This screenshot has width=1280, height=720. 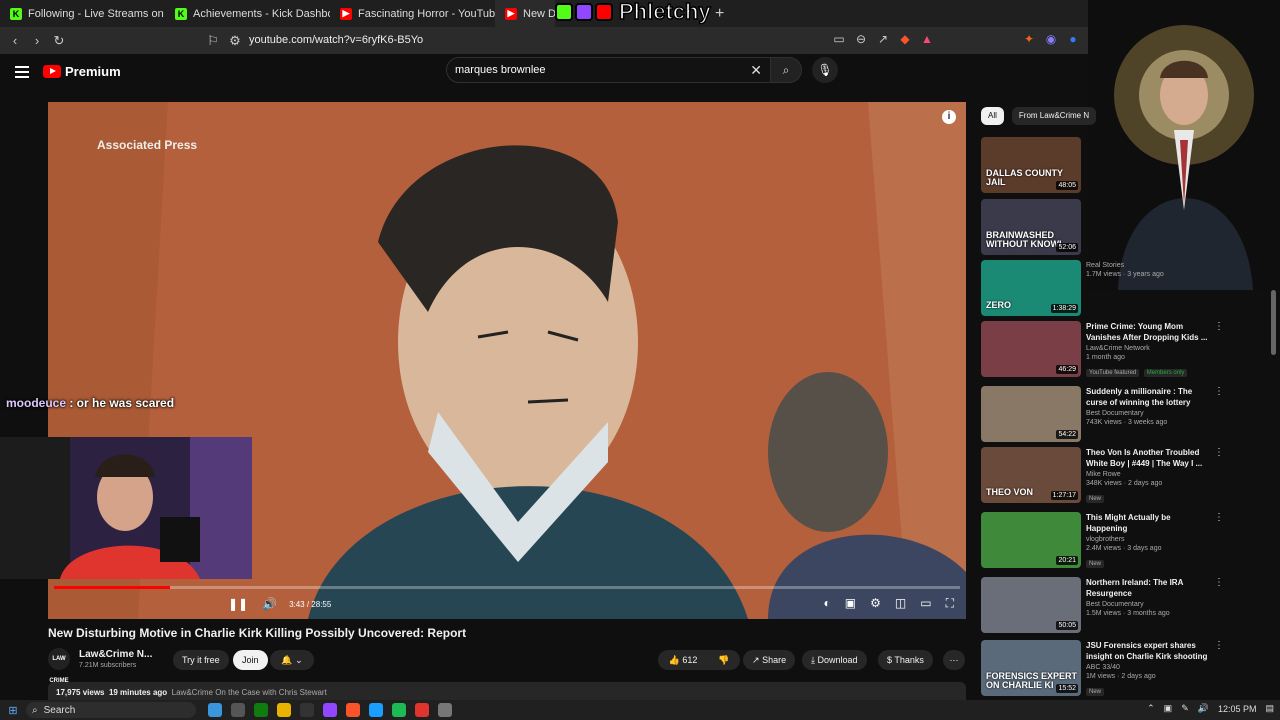 What do you see at coordinates (883, 39) in the screenshot?
I see `share-icon: ↗` at bounding box center [883, 39].